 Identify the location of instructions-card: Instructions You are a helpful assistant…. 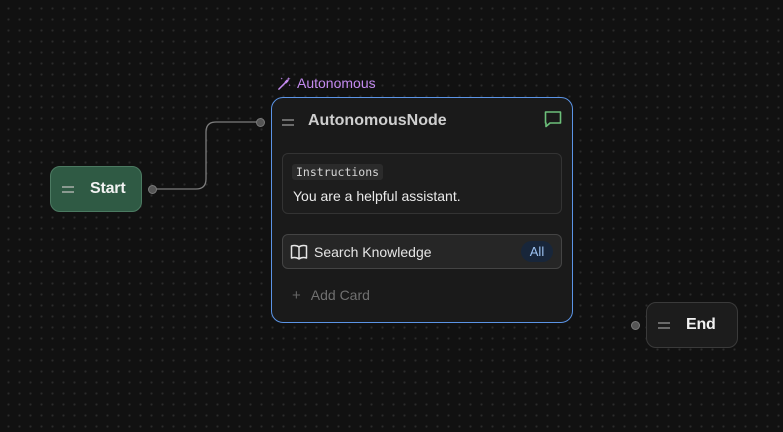
(422, 183).